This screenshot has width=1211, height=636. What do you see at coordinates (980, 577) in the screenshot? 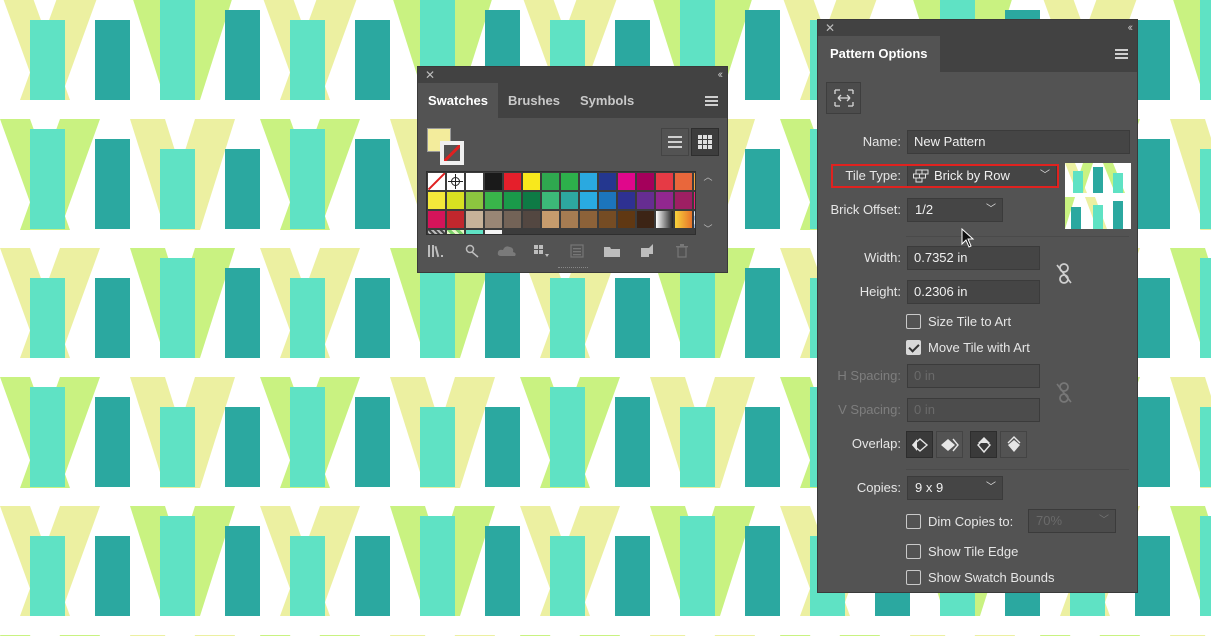
I see `show-swatch-bounds-row: Show Swatch Bounds` at bounding box center [980, 577].